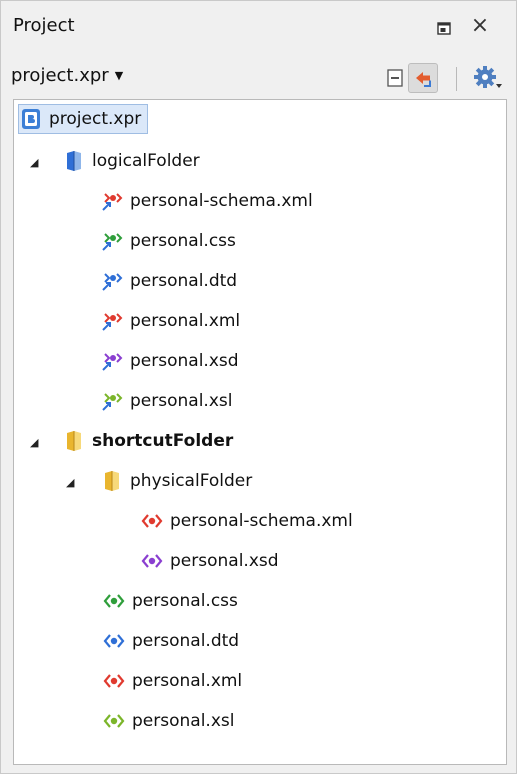 The height and width of the screenshot is (774, 517). I want to click on linked-schema-xml-icon, so click(112, 202).